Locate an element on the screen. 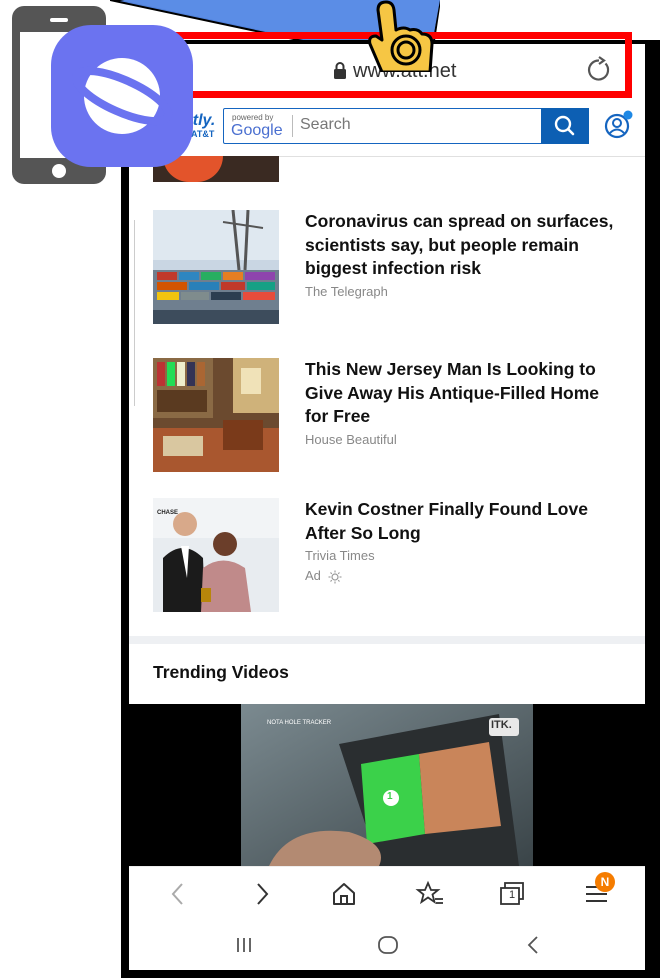 Image resolution: width=660 pixels, height=978 pixels. google-wordmark: Google is located at coordinates (257, 130).